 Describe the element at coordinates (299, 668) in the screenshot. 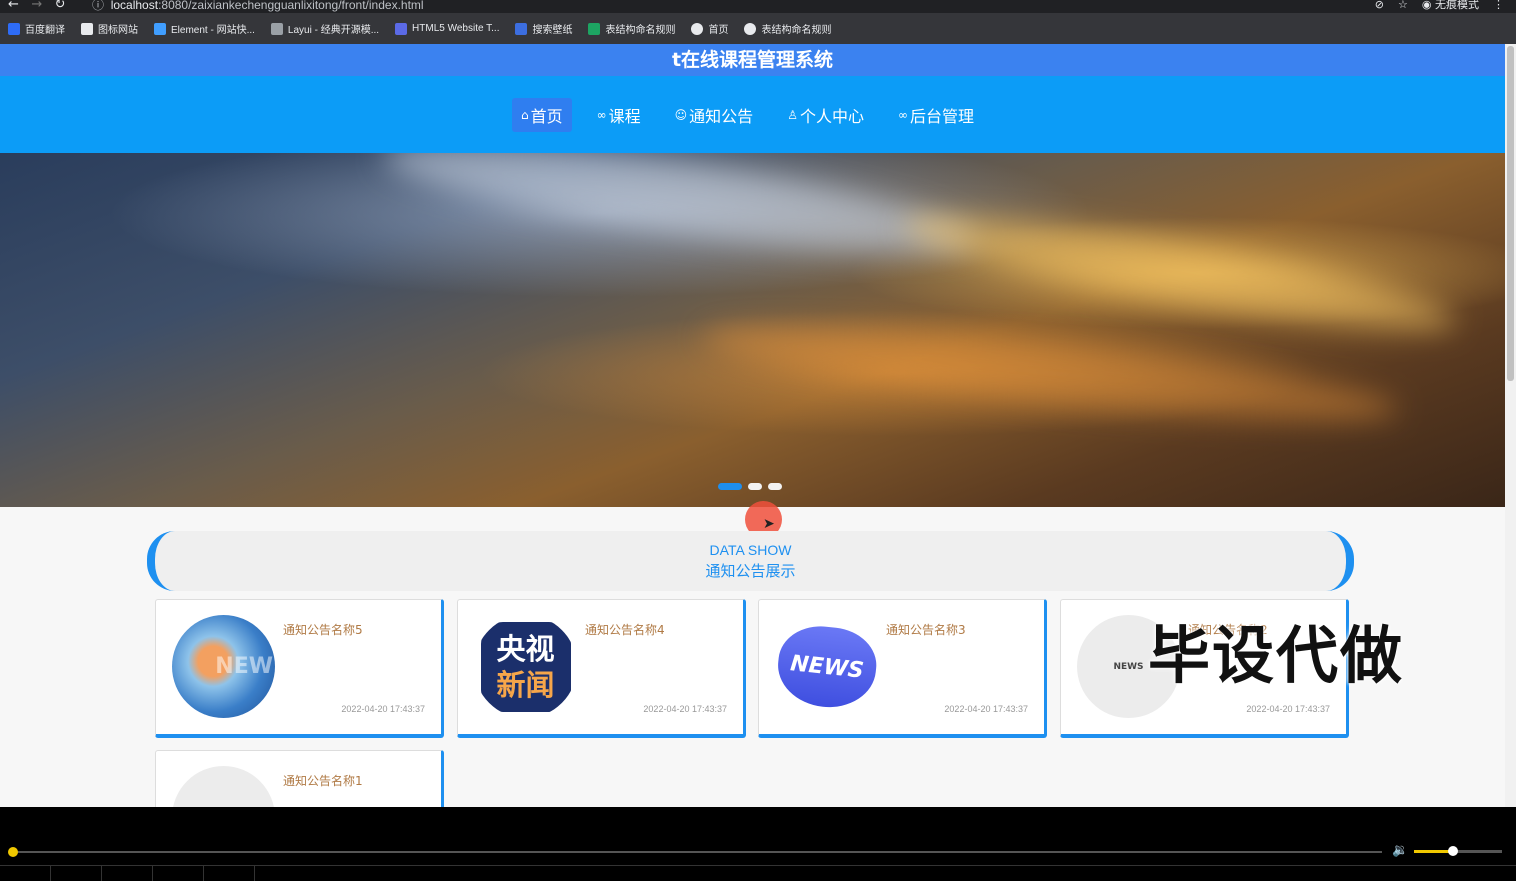

I see `notice-card: NEW 通知公告名称5 2022-04-20 17:43:37` at that location.